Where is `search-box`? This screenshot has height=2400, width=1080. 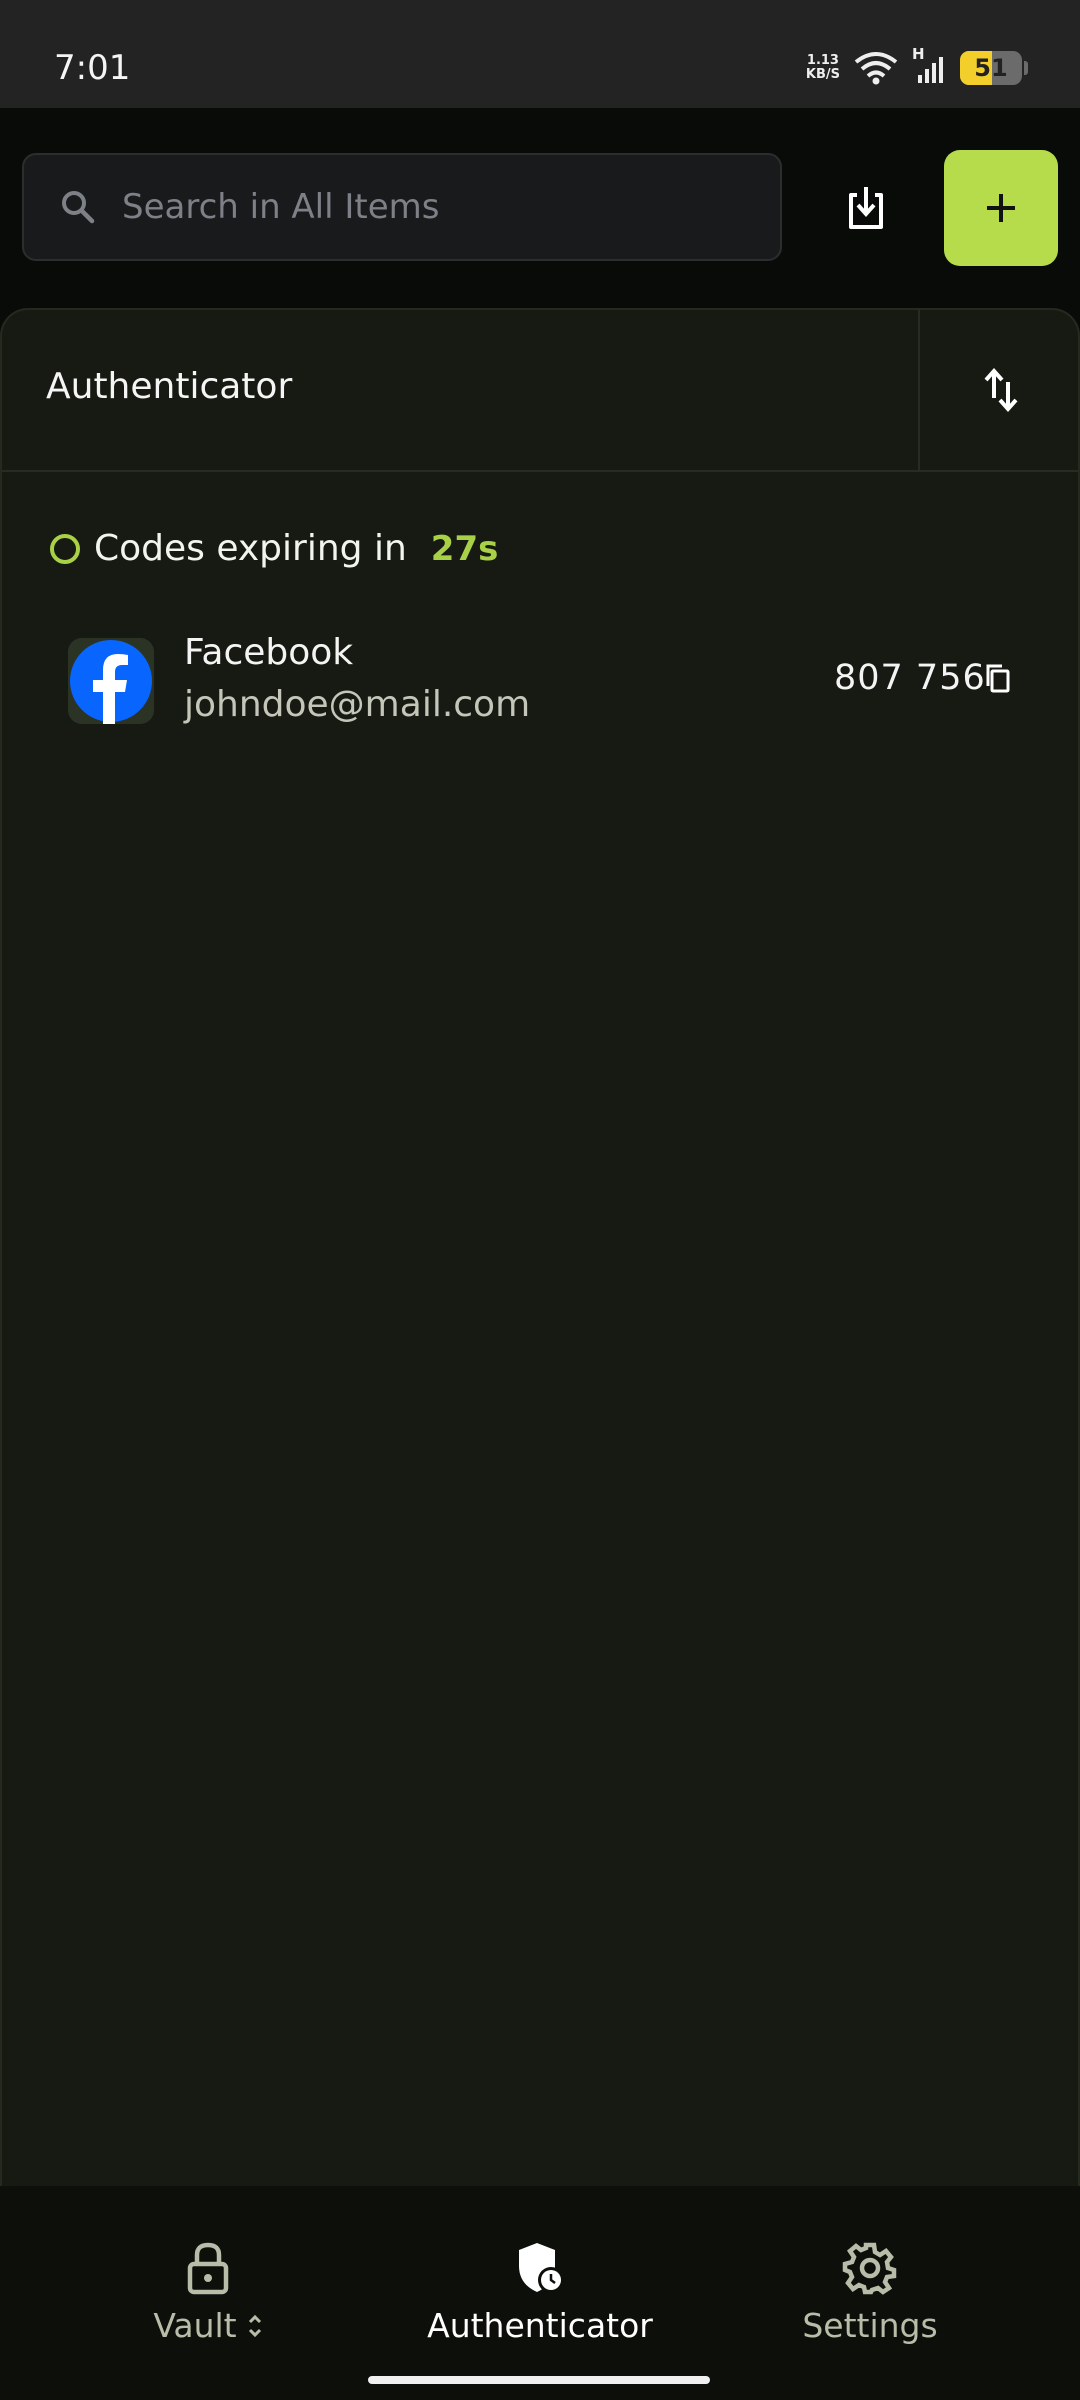 search-box is located at coordinates (402, 207).